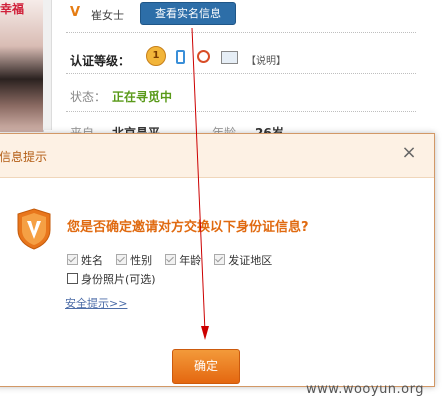 This screenshot has height=402, width=444. What do you see at coordinates (229, 57) in the screenshot?
I see `id-card-icon` at bounding box center [229, 57].